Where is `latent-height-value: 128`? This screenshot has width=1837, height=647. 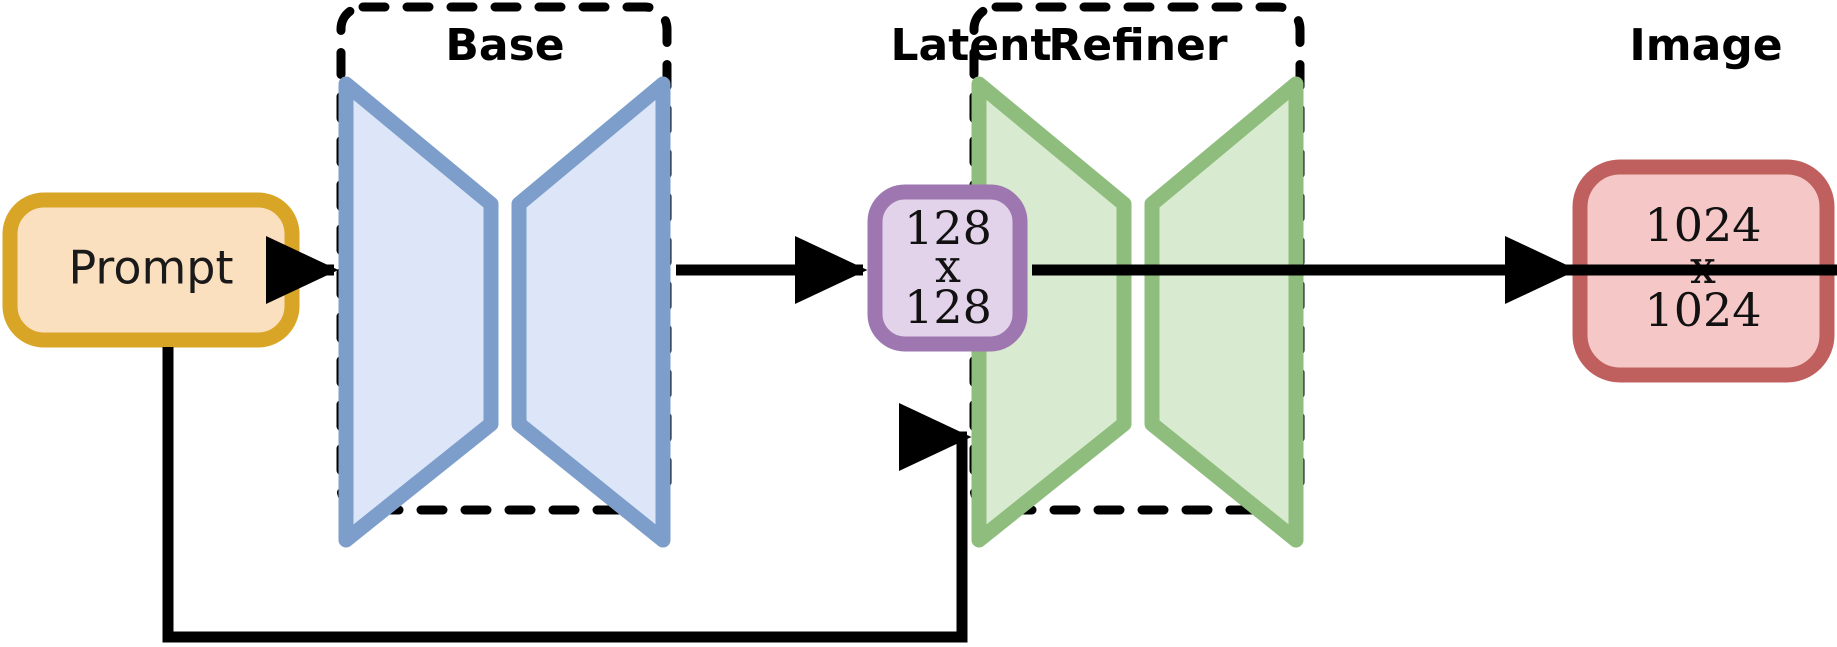 latent-height-value: 128 is located at coordinates (948, 307).